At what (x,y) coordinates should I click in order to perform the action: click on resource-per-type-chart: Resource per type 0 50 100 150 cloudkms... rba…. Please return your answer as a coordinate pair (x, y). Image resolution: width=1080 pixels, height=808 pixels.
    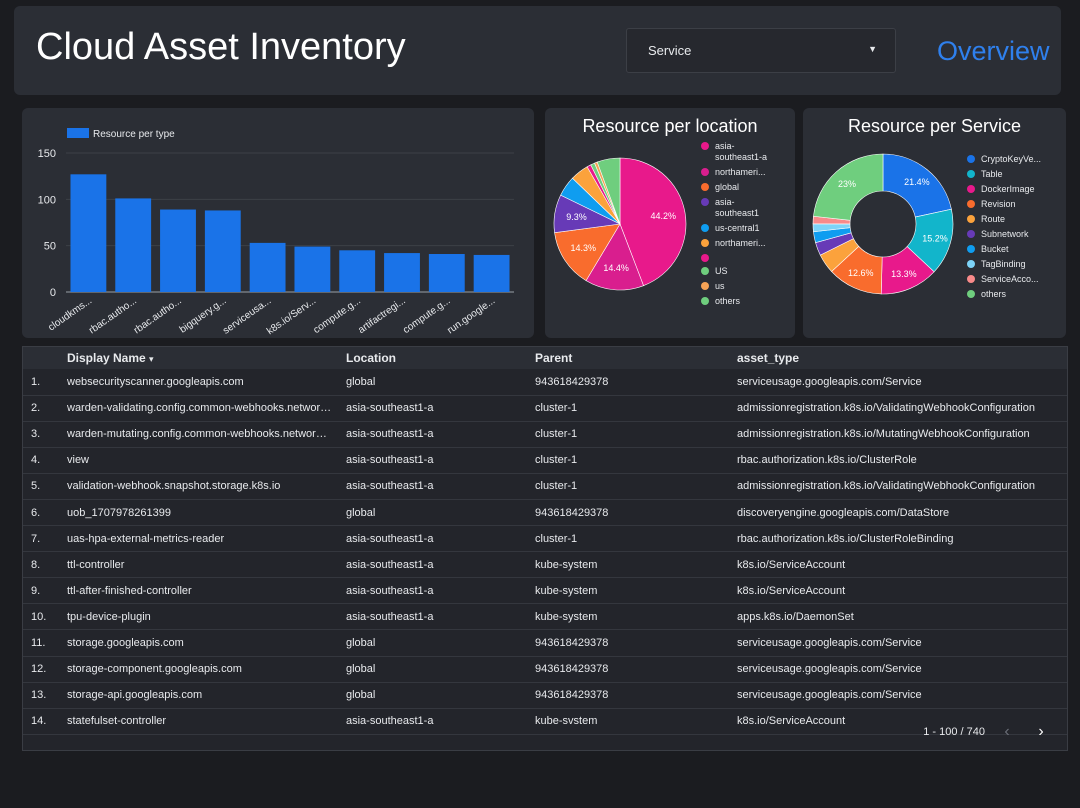
    Looking at the image, I should click on (278, 223).